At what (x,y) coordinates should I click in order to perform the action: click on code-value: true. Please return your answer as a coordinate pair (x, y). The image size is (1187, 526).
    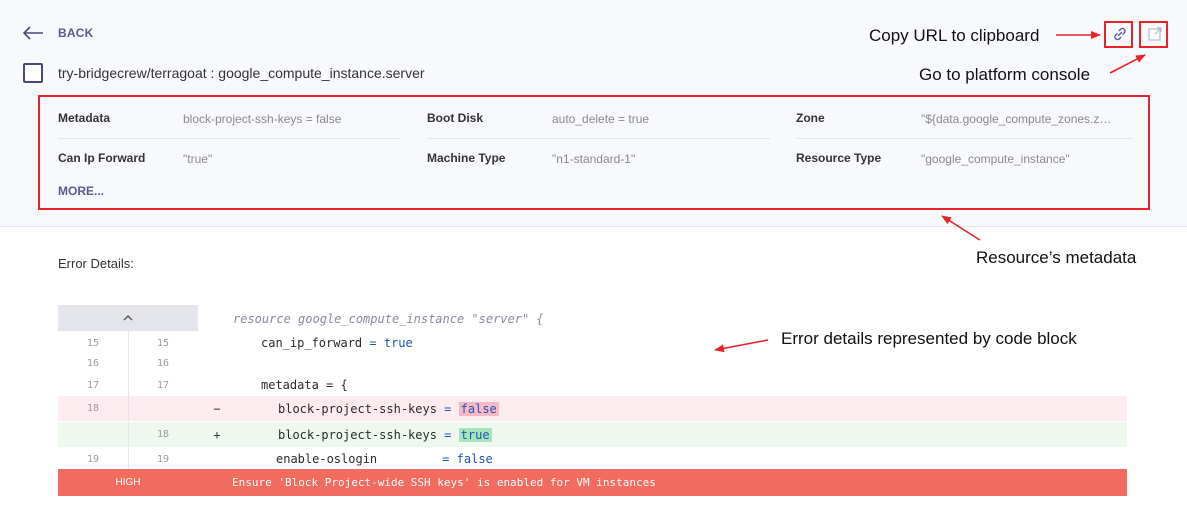
    Looking at the image, I should click on (398, 343).